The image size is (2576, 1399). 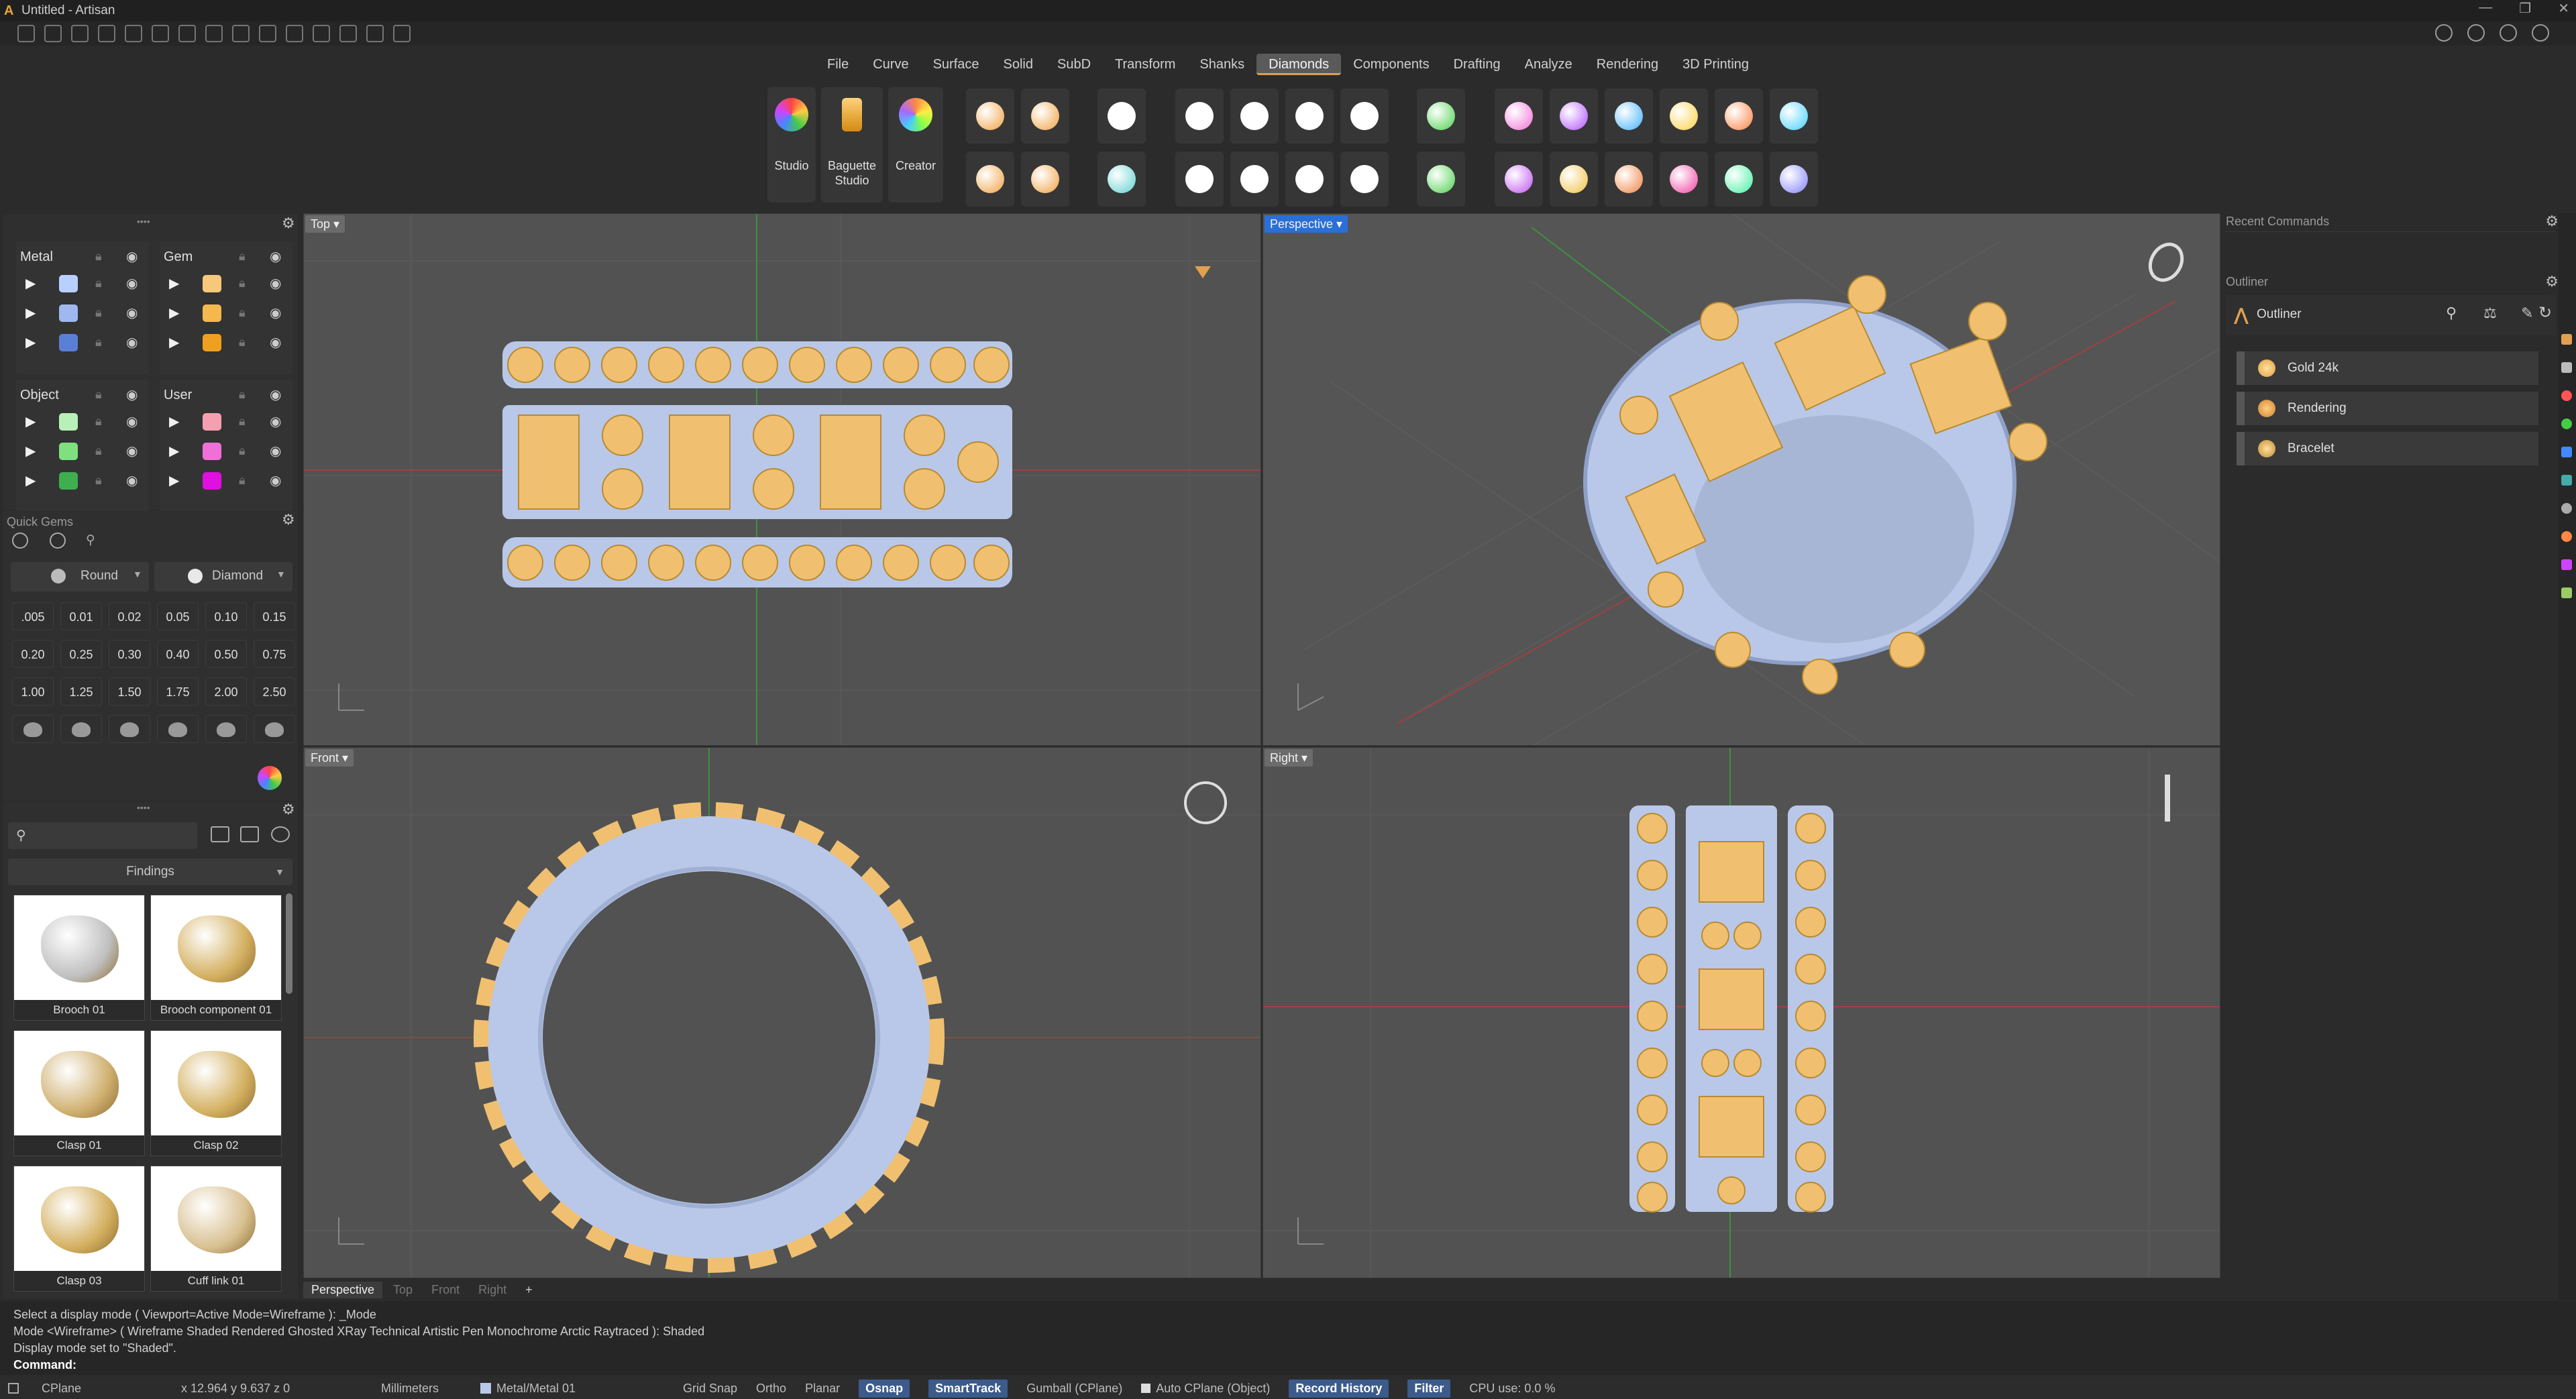 What do you see at coordinates (1441, 116) in the screenshot?
I see `cutter-button` at bounding box center [1441, 116].